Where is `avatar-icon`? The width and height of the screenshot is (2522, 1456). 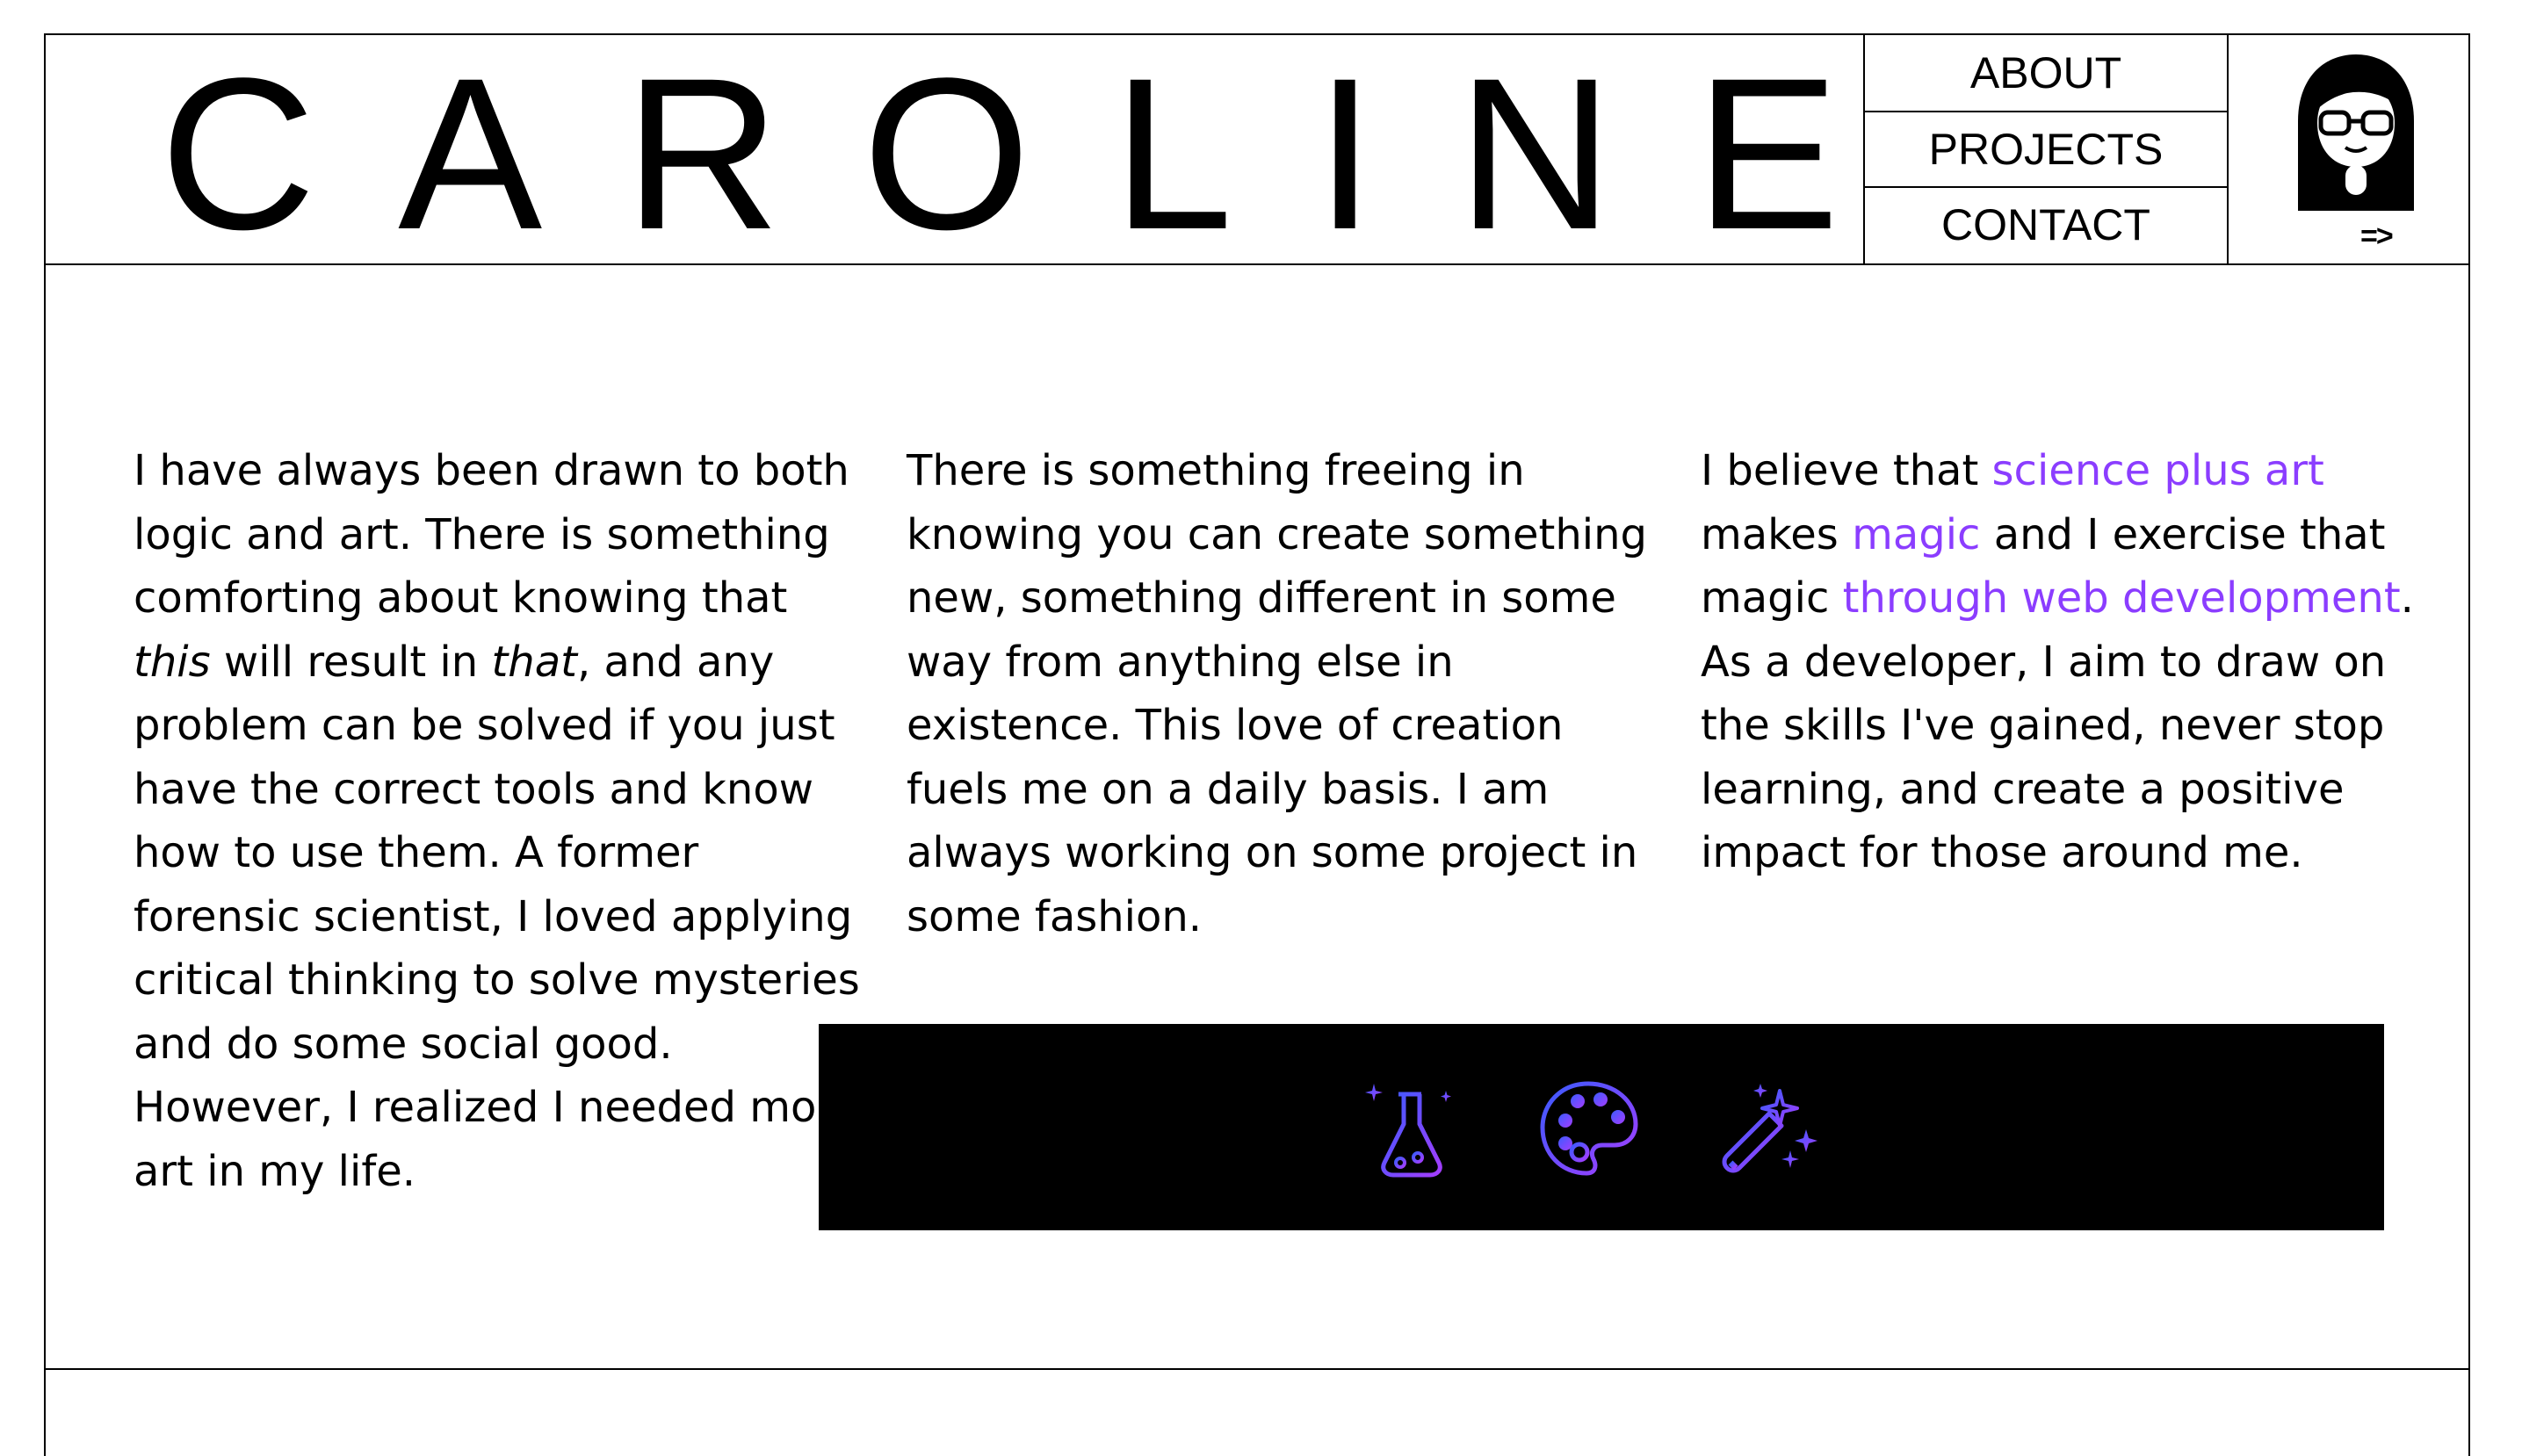 avatar-icon is located at coordinates (2356, 132).